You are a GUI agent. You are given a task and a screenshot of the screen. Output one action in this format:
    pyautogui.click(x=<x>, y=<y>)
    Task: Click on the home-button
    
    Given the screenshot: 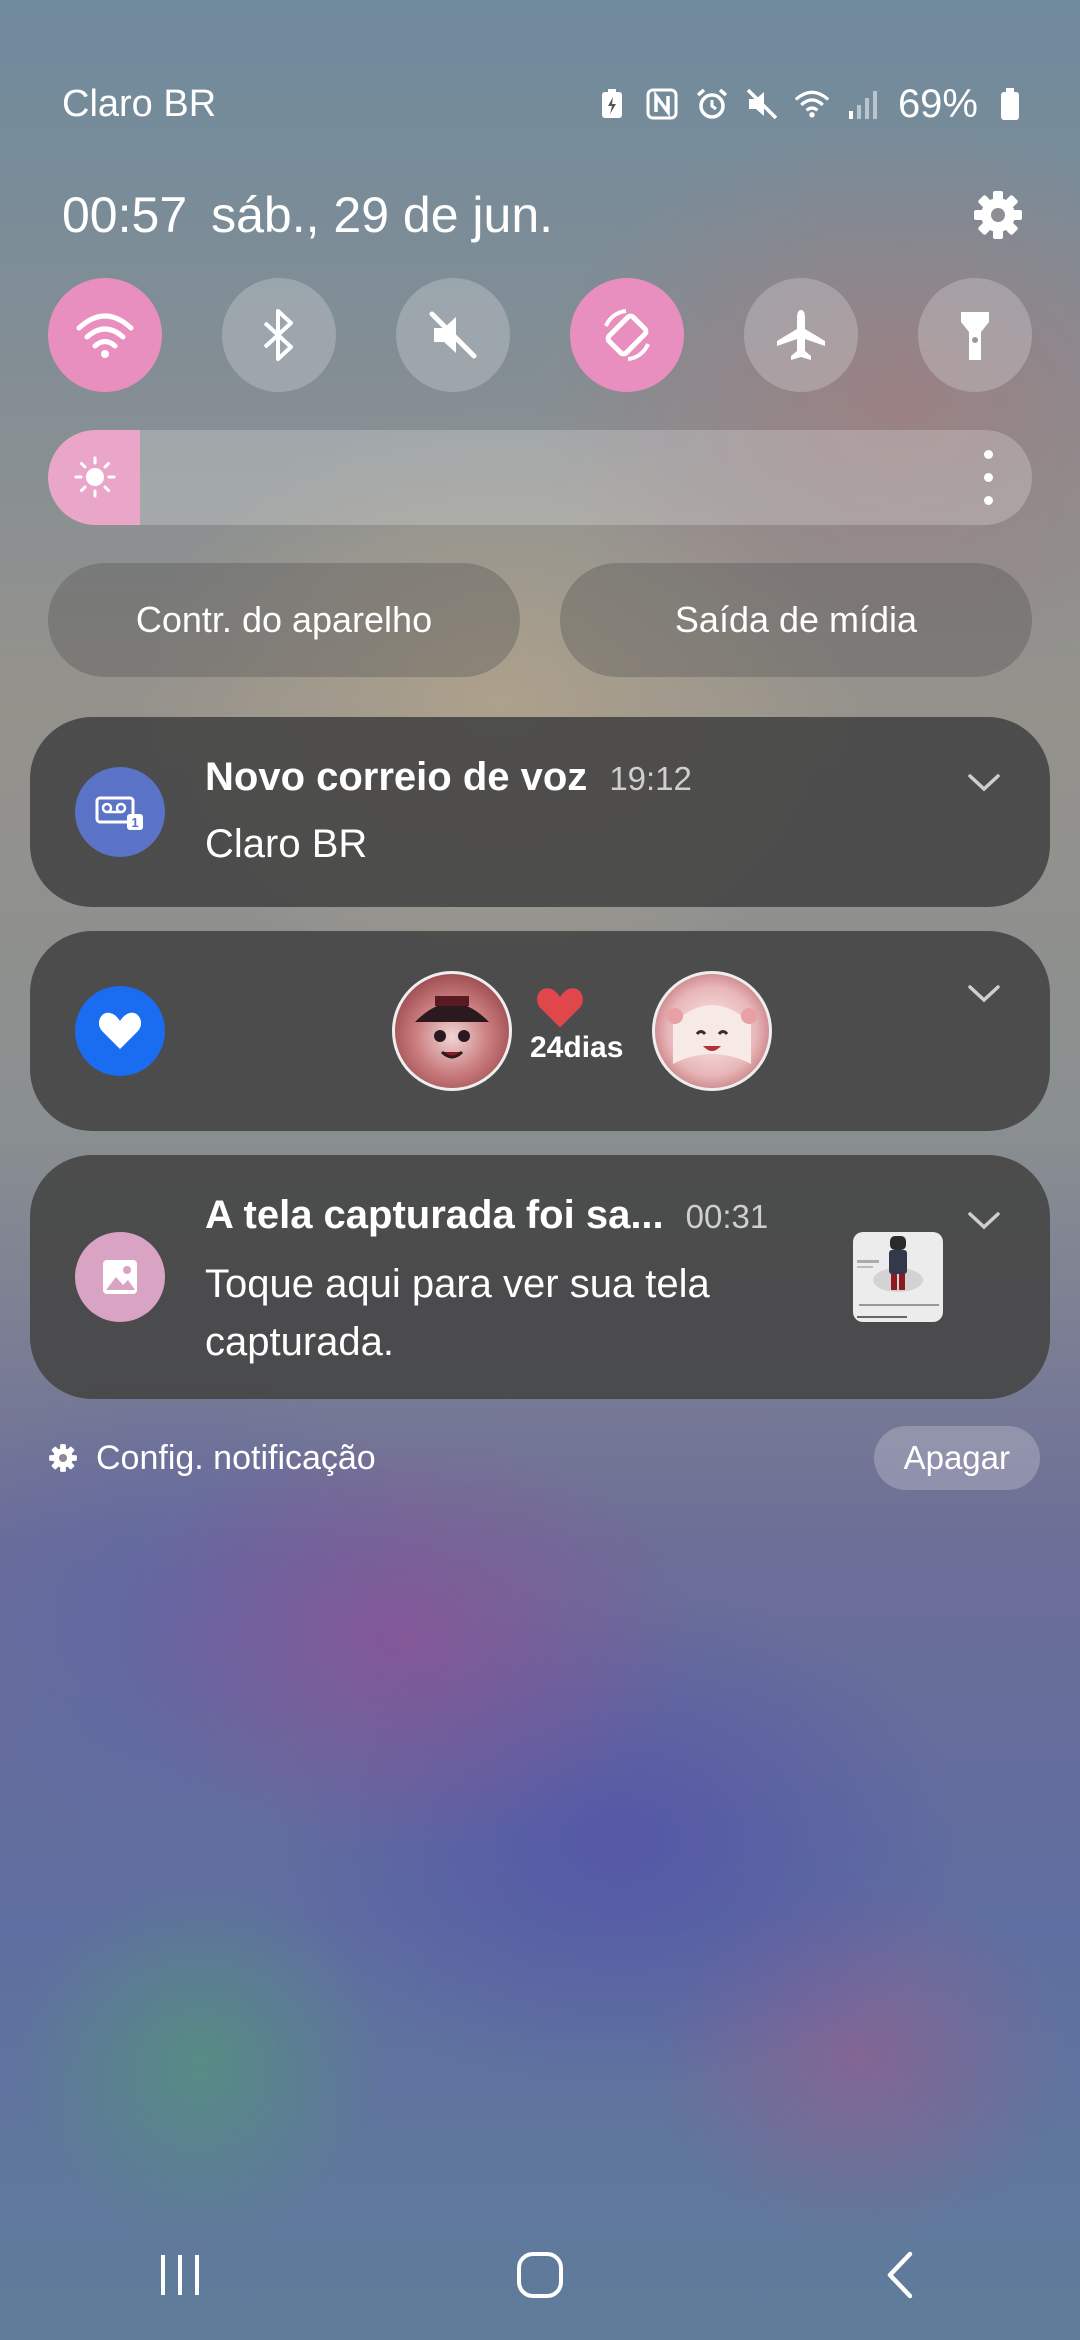 What is the action you would take?
    pyautogui.click(x=540, y=2275)
    